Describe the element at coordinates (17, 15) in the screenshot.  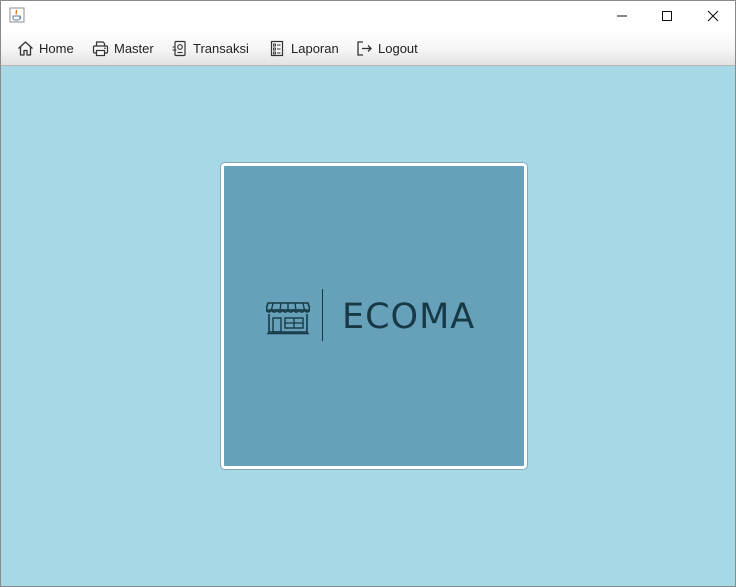
I see `java-cup-icon` at that location.